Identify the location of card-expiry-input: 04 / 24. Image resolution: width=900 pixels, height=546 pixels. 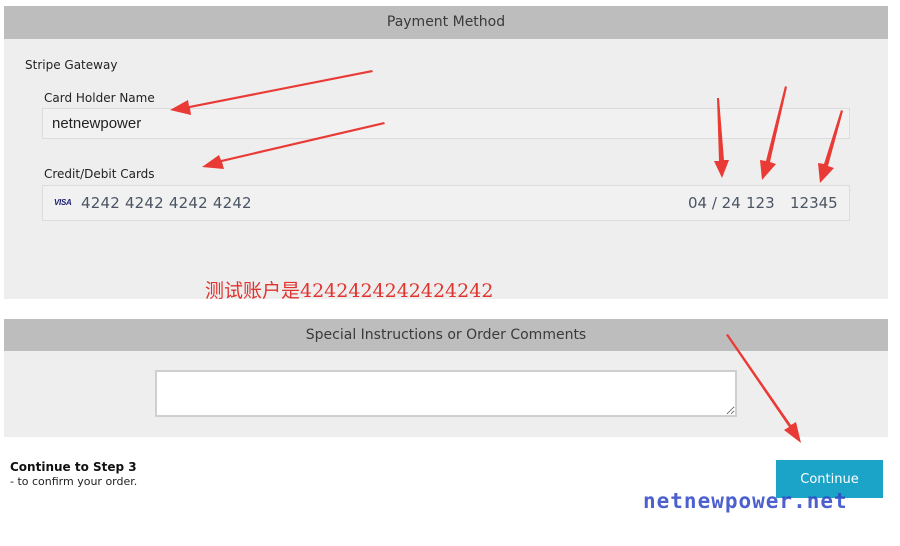
(714, 203).